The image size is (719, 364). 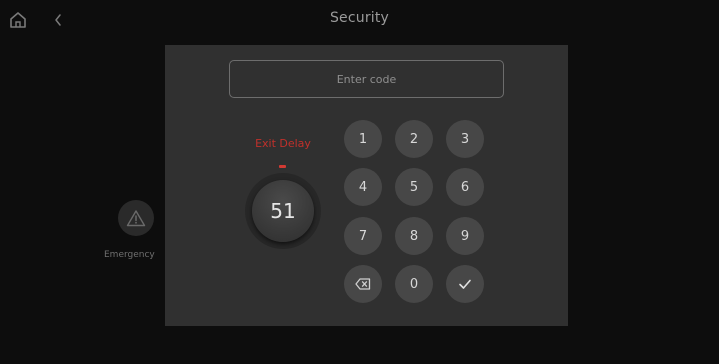 I want to click on top-bar: Security, so click(x=359, y=20).